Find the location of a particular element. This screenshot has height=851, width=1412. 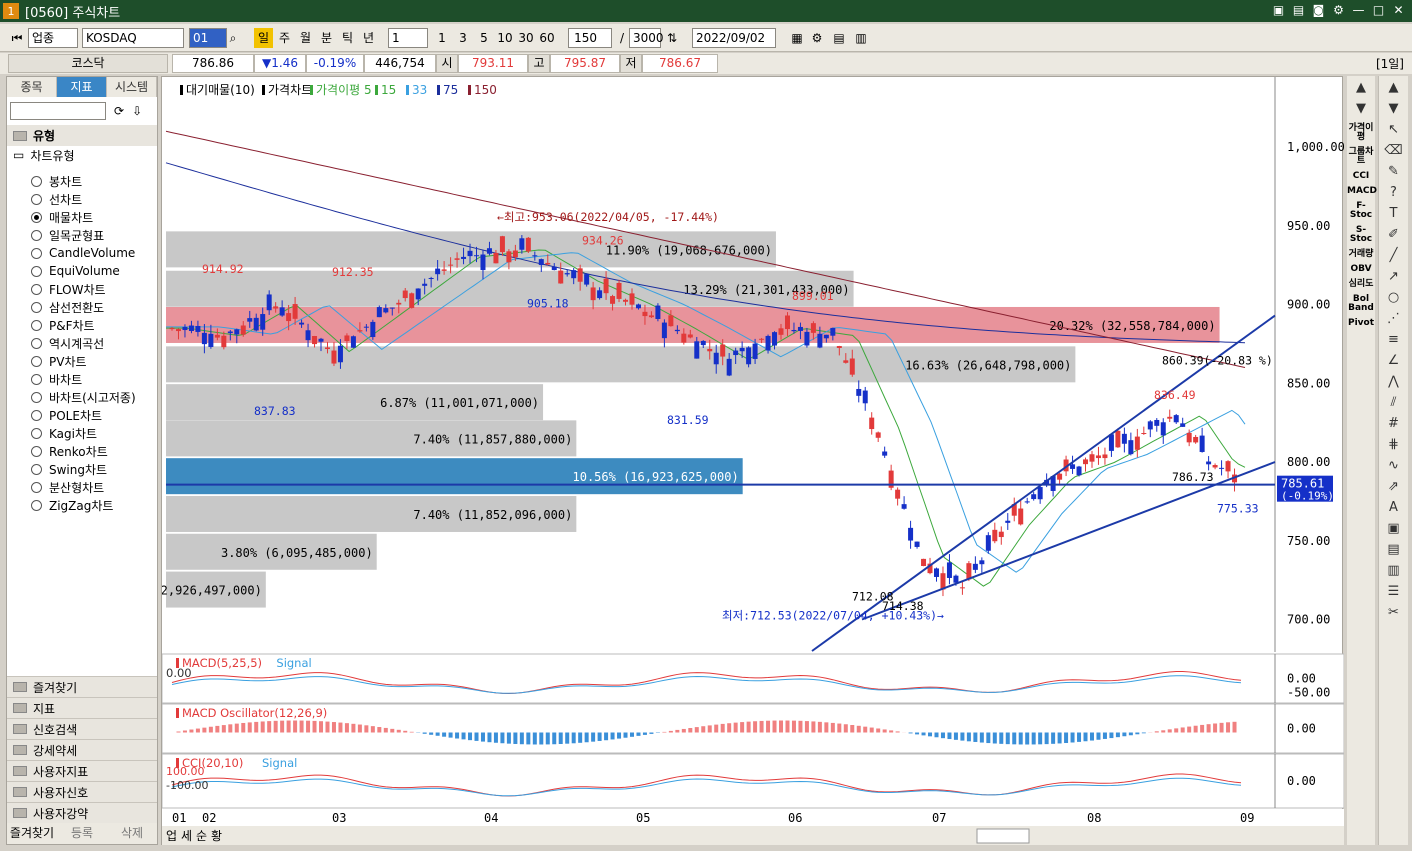

download-icon: ⇩ is located at coordinates (137, 111).